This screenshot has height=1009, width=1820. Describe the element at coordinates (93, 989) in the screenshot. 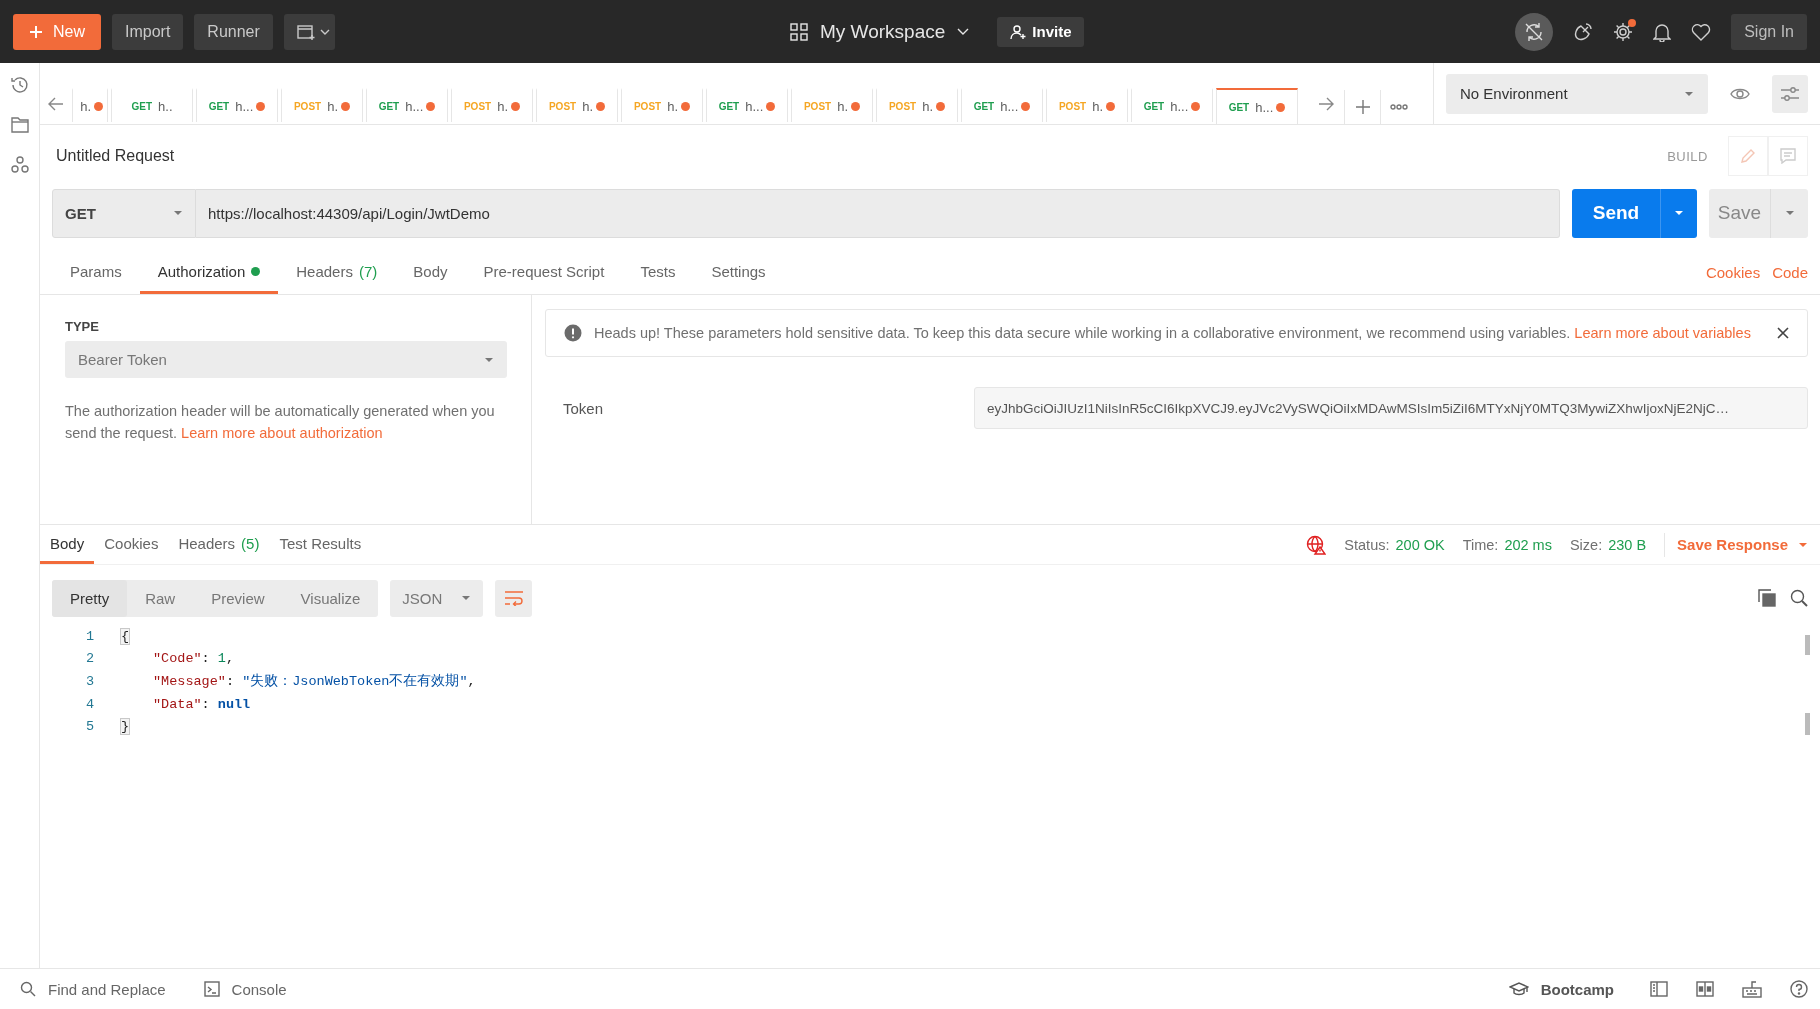

I see `find-replace-button: Find and Replace` at that location.